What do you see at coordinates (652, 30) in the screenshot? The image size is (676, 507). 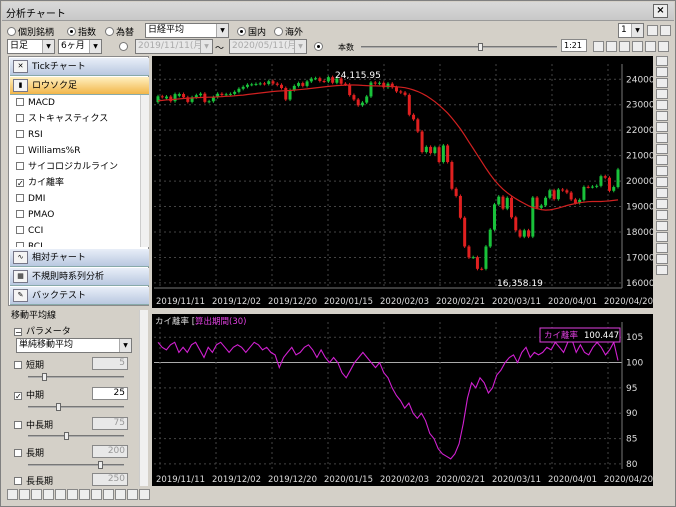 I see `grid-icon` at bounding box center [652, 30].